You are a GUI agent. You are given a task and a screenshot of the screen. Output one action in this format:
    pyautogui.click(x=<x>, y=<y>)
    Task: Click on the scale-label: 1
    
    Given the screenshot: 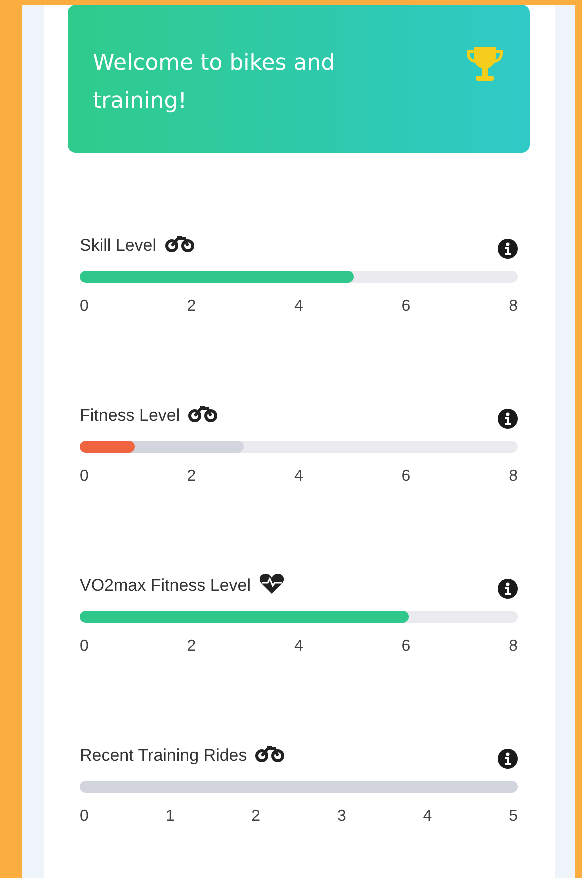 What is the action you would take?
    pyautogui.click(x=170, y=817)
    